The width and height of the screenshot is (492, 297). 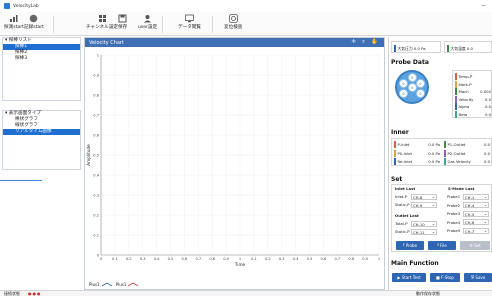 What do you see at coordinates (96, 195) in the screenshot?
I see `y-tick-label: 0.3` at bounding box center [96, 195].